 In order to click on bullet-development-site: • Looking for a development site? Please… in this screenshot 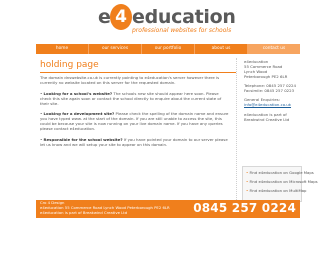, I will do `click(134, 121)`.